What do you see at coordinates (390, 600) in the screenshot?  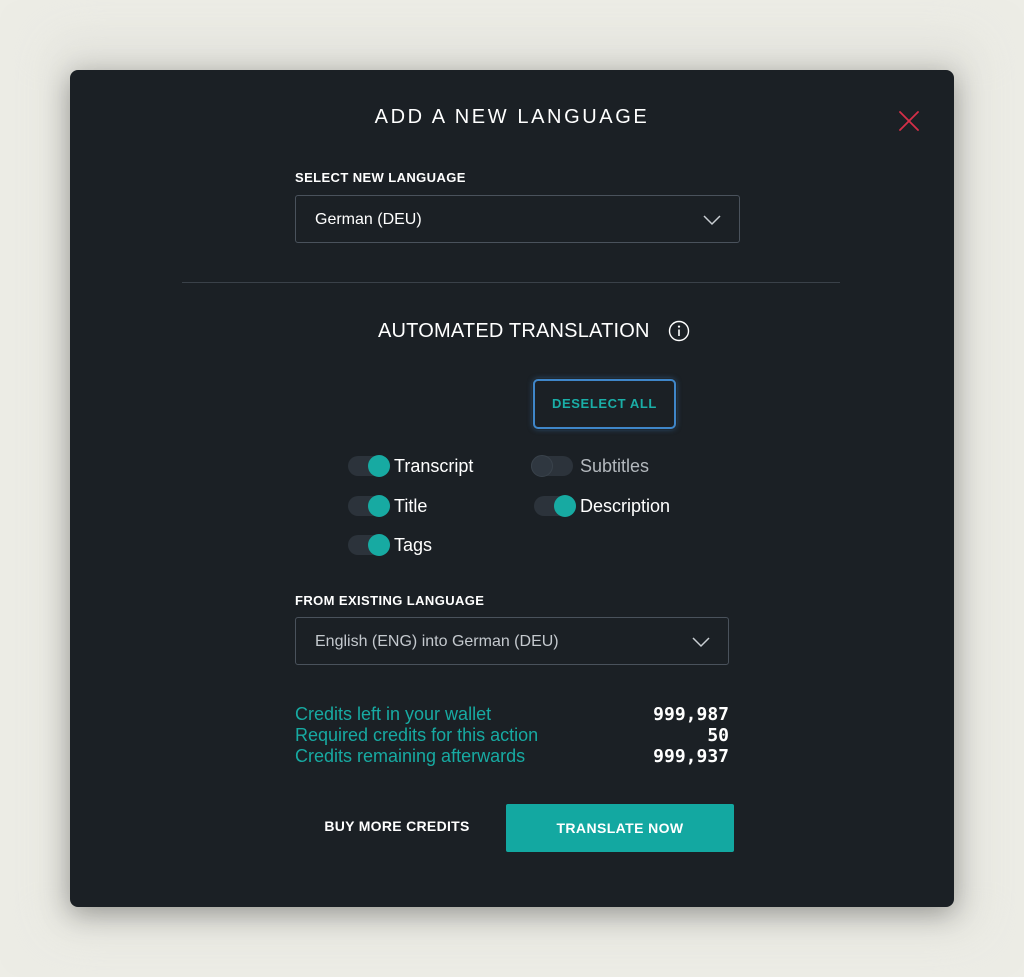 I see `from-language-label: FROM EXISTING LANGUAGE` at bounding box center [390, 600].